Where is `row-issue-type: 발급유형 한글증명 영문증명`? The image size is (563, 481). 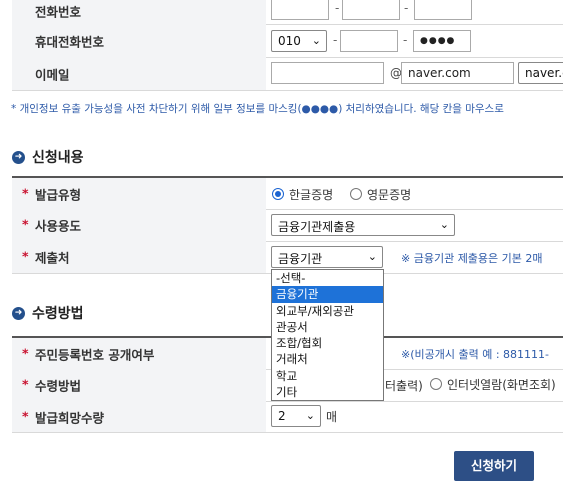 row-issue-type: 발급유형 한글증명 영문증명 is located at coordinates (287, 194).